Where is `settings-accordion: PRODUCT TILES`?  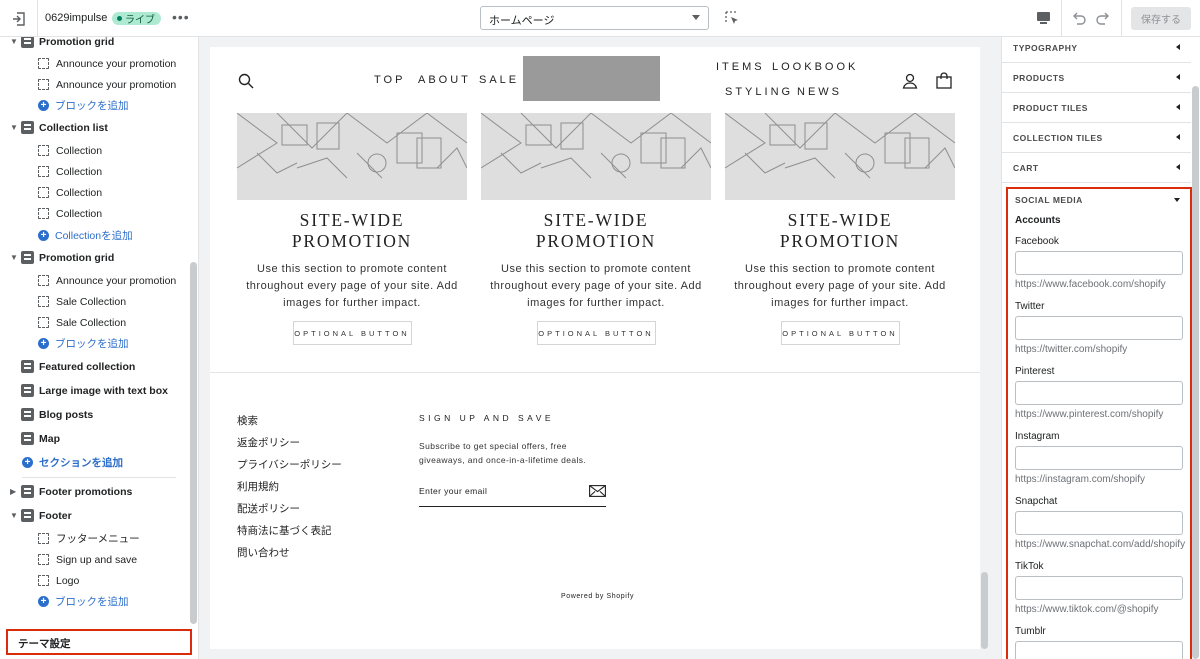 settings-accordion: PRODUCT TILES is located at coordinates (1096, 108).